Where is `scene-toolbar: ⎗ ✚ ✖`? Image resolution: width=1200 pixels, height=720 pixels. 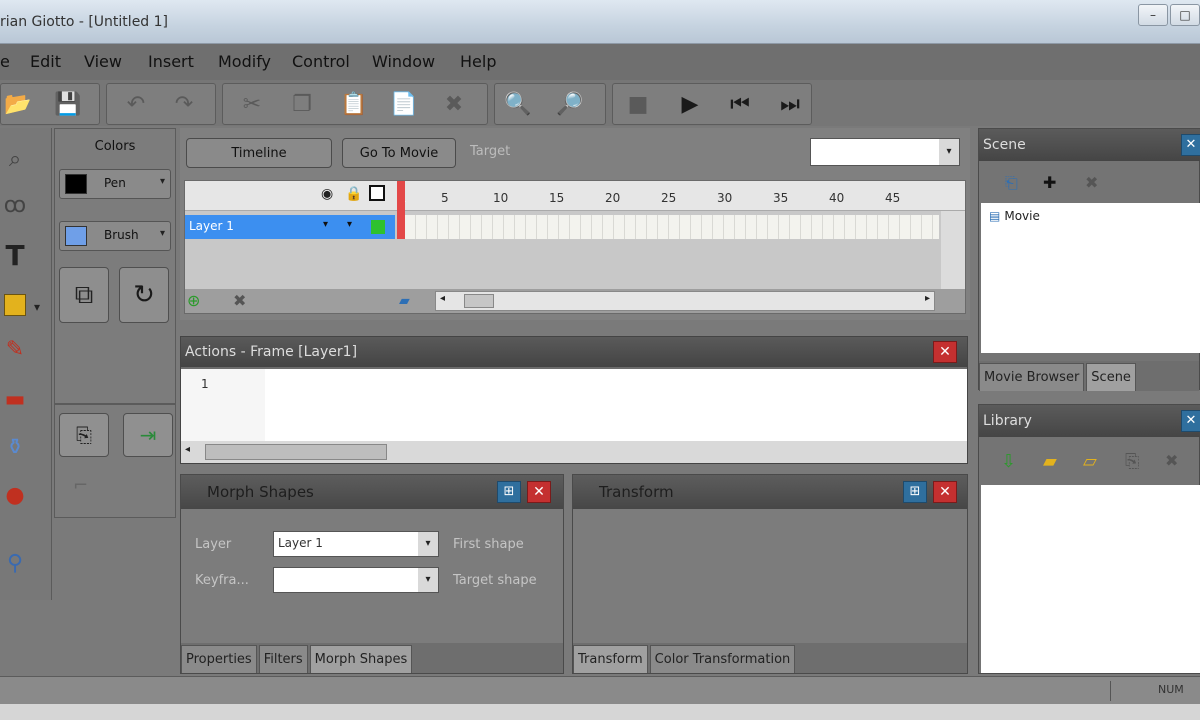 scene-toolbar: ⎗ ✚ ✖ is located at coordinates (1089, 184).